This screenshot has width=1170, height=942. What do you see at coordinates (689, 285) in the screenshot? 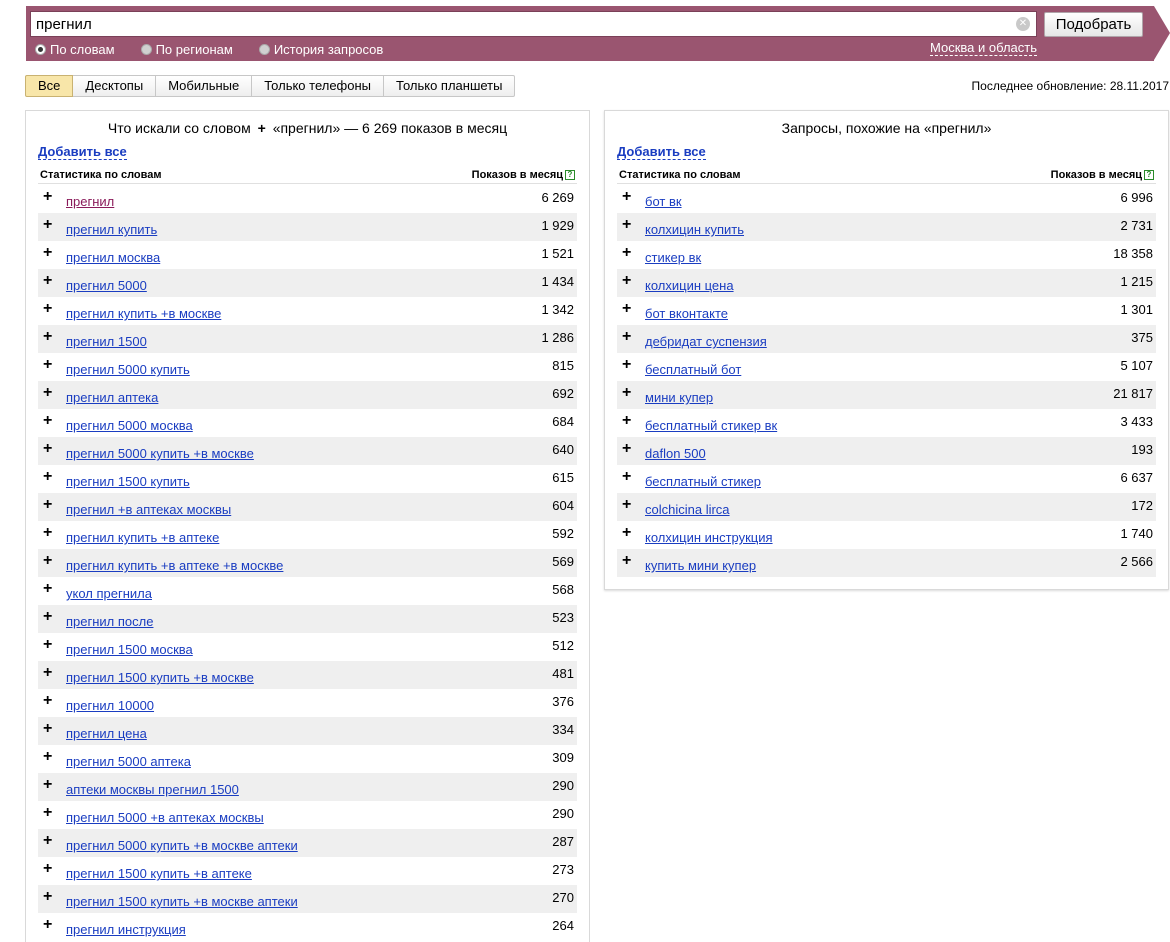
I see `phrase-link: колхицин цена` at bounding box center [689, 285].